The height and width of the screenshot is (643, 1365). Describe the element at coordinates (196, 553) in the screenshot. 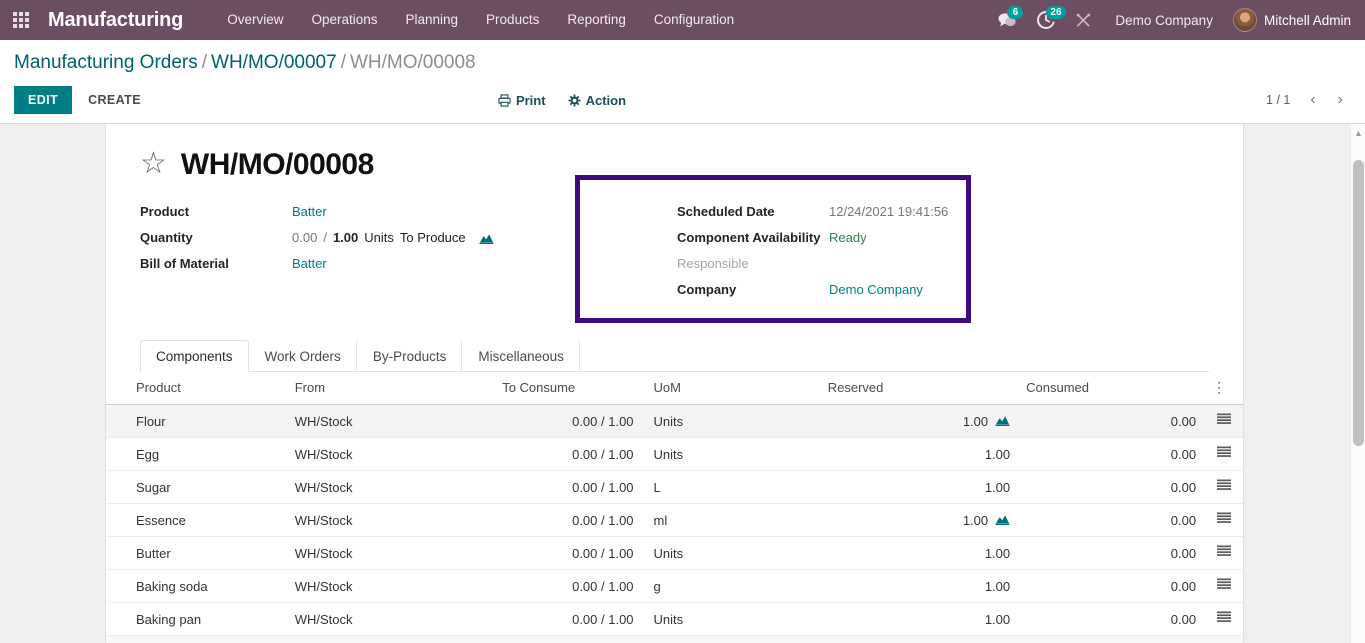

I see `cell-product: Butter` at that location.